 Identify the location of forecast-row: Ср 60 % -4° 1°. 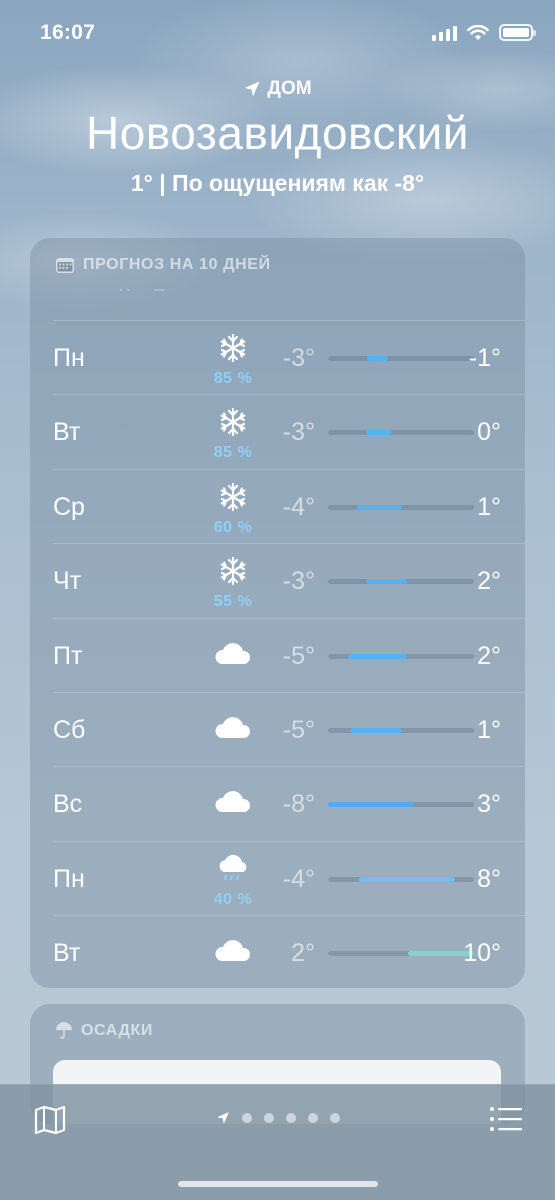
(289, 505).